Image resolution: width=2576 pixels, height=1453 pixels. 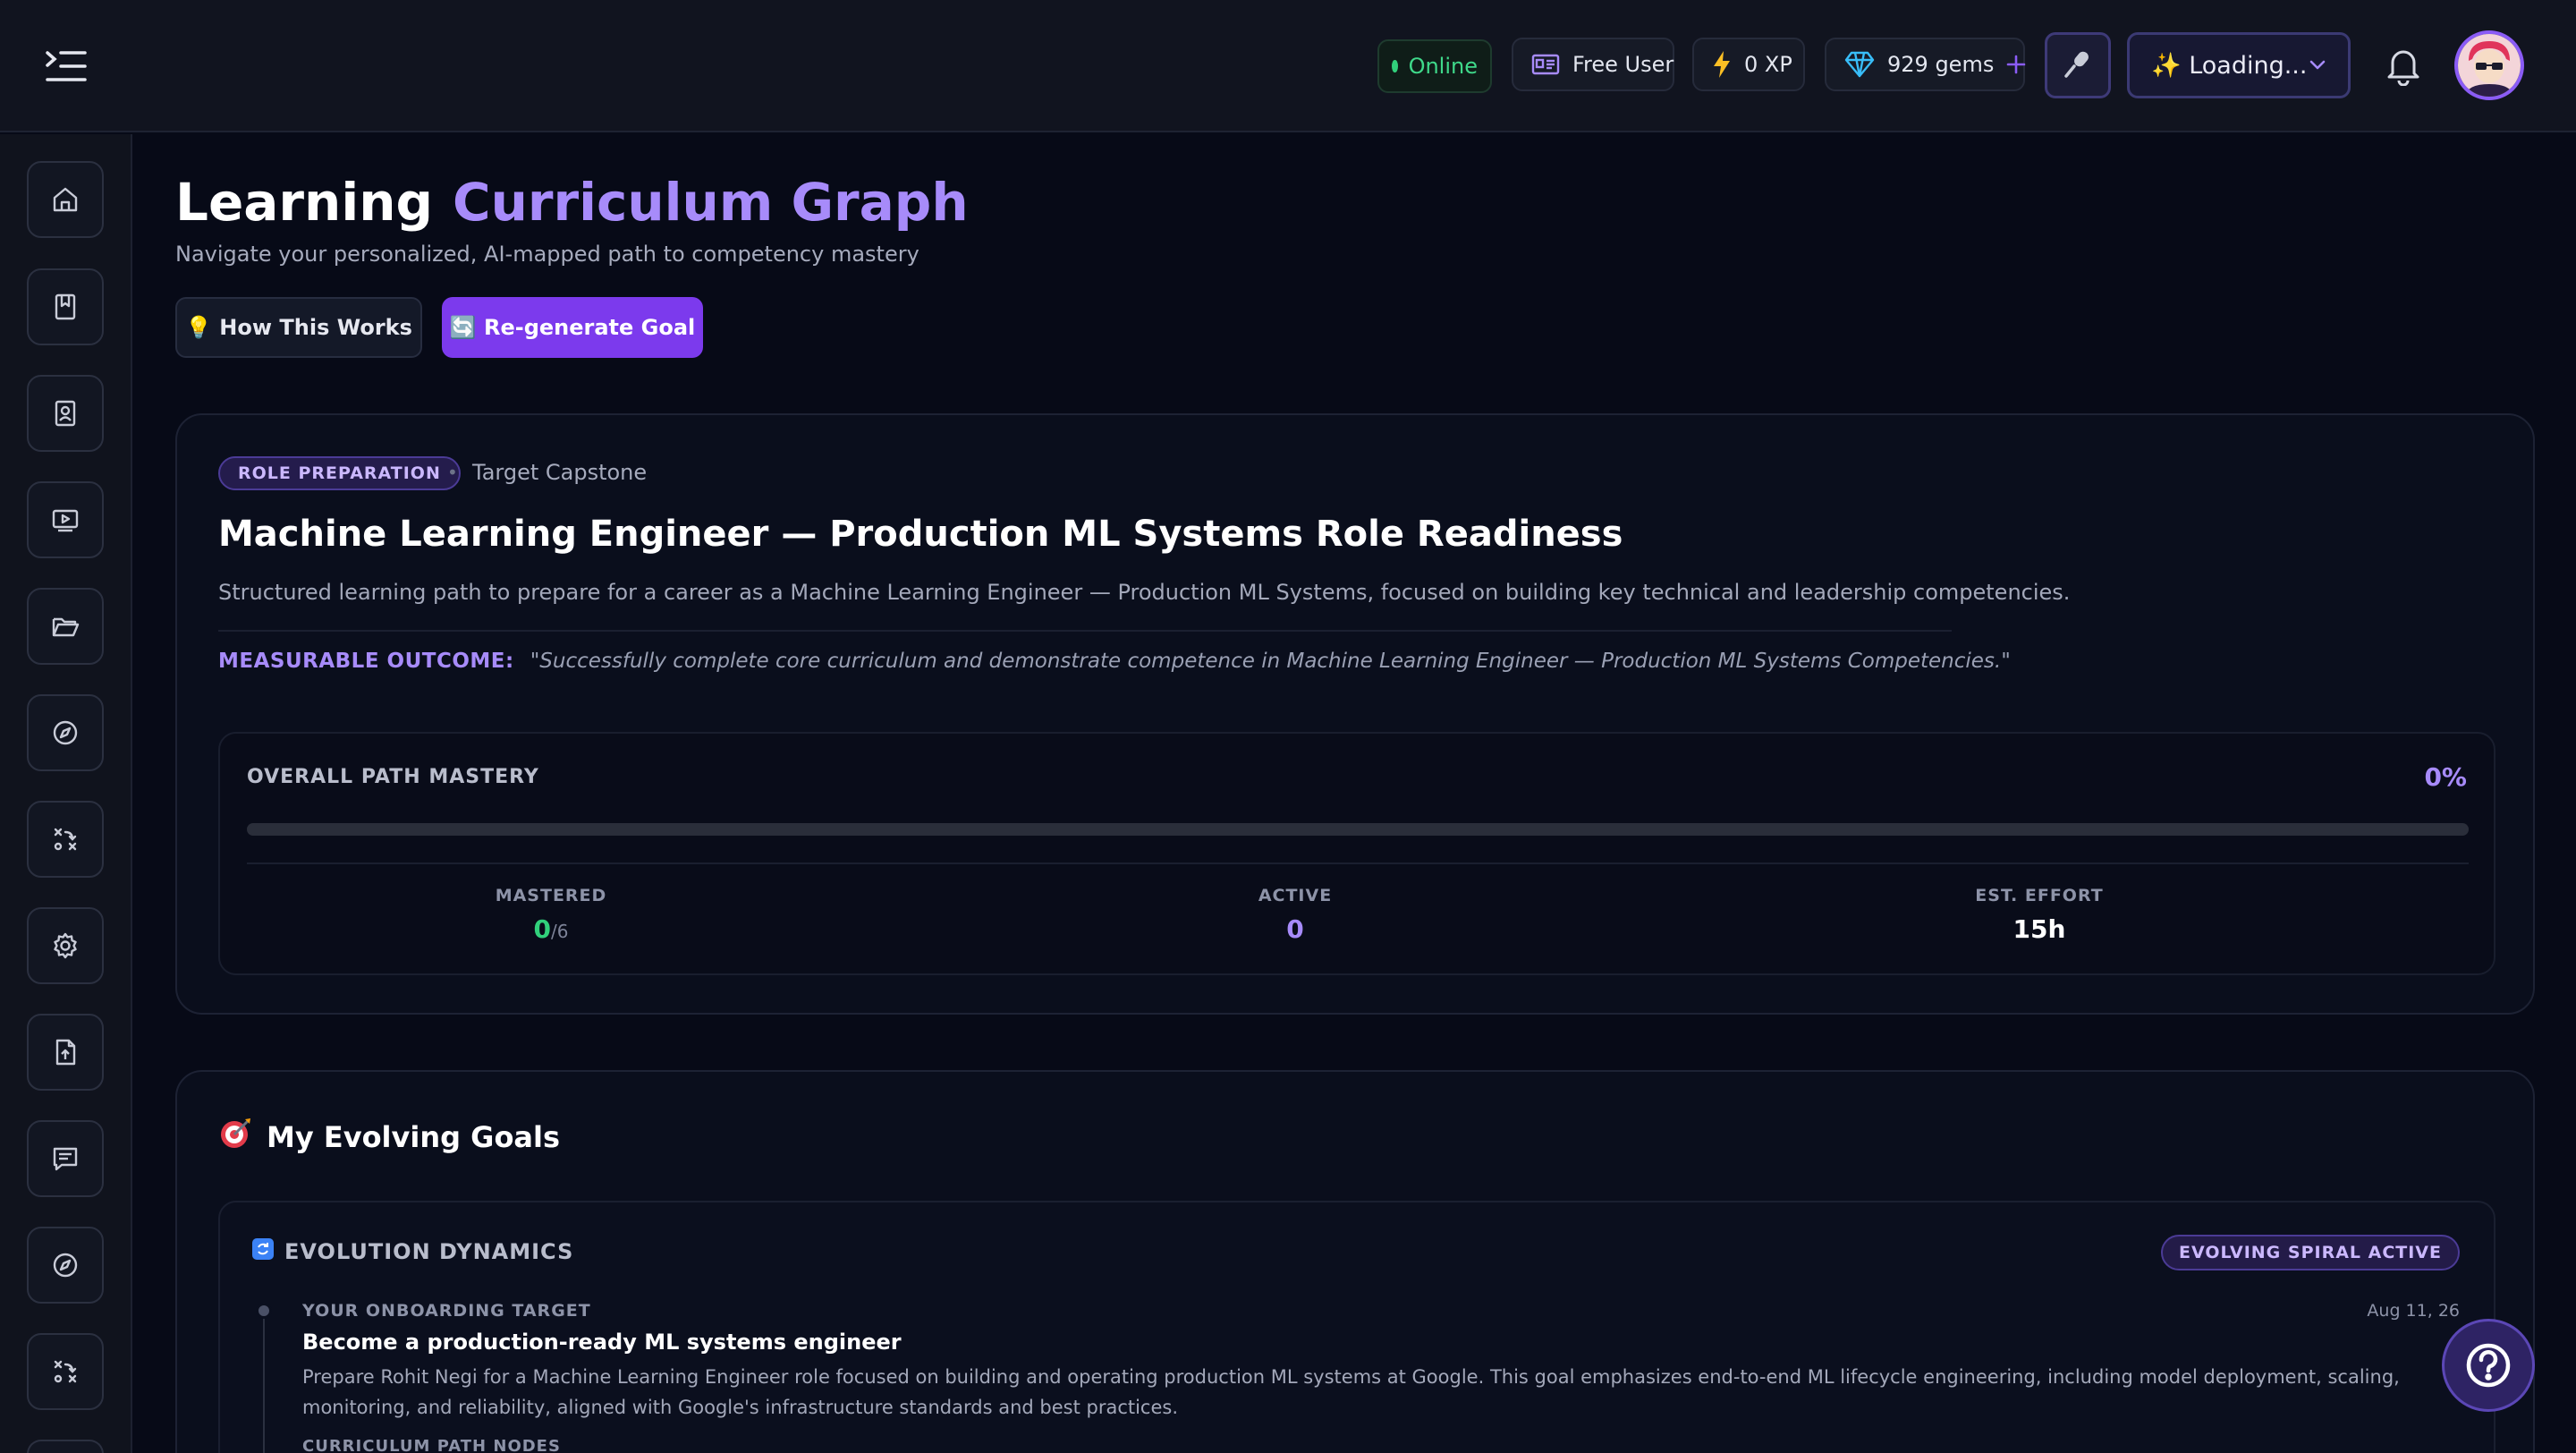 I want to click on help-button, so click(x=2488, y=1365).